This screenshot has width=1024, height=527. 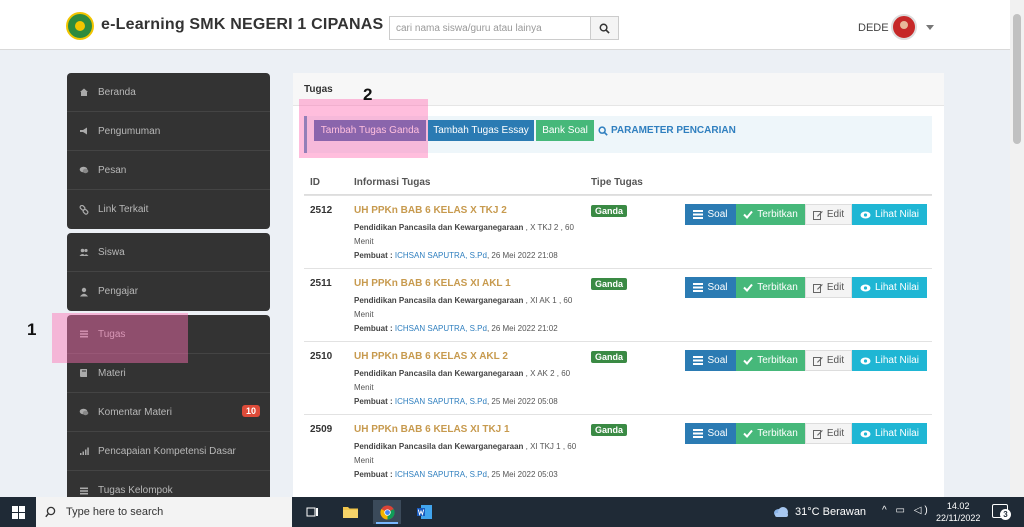 What do you see at coordinates (603, 130) in the screenshot?
I see `search-icon` at bounding box center [603, 130].